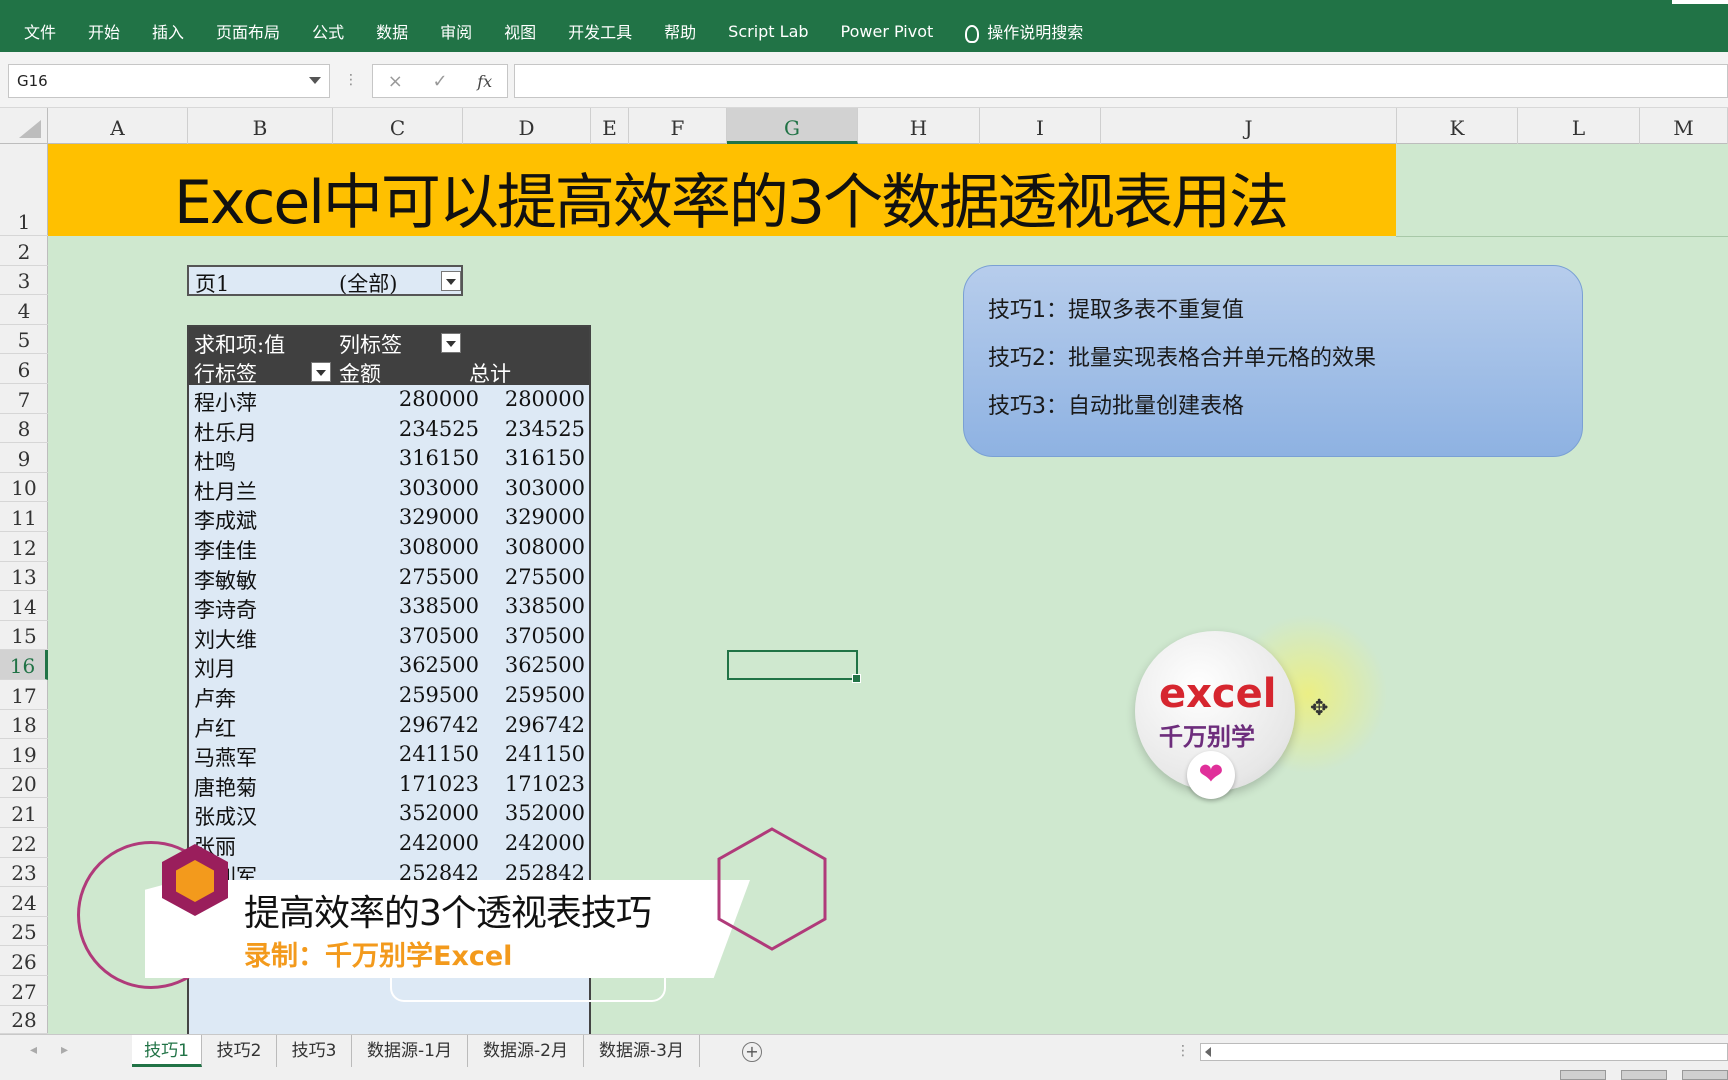 The width and height of the screenshot is (1728, 1080). Describe the element at coordinates (24, 873) in the screenshot. I see `row-header-23: 23` at that location.